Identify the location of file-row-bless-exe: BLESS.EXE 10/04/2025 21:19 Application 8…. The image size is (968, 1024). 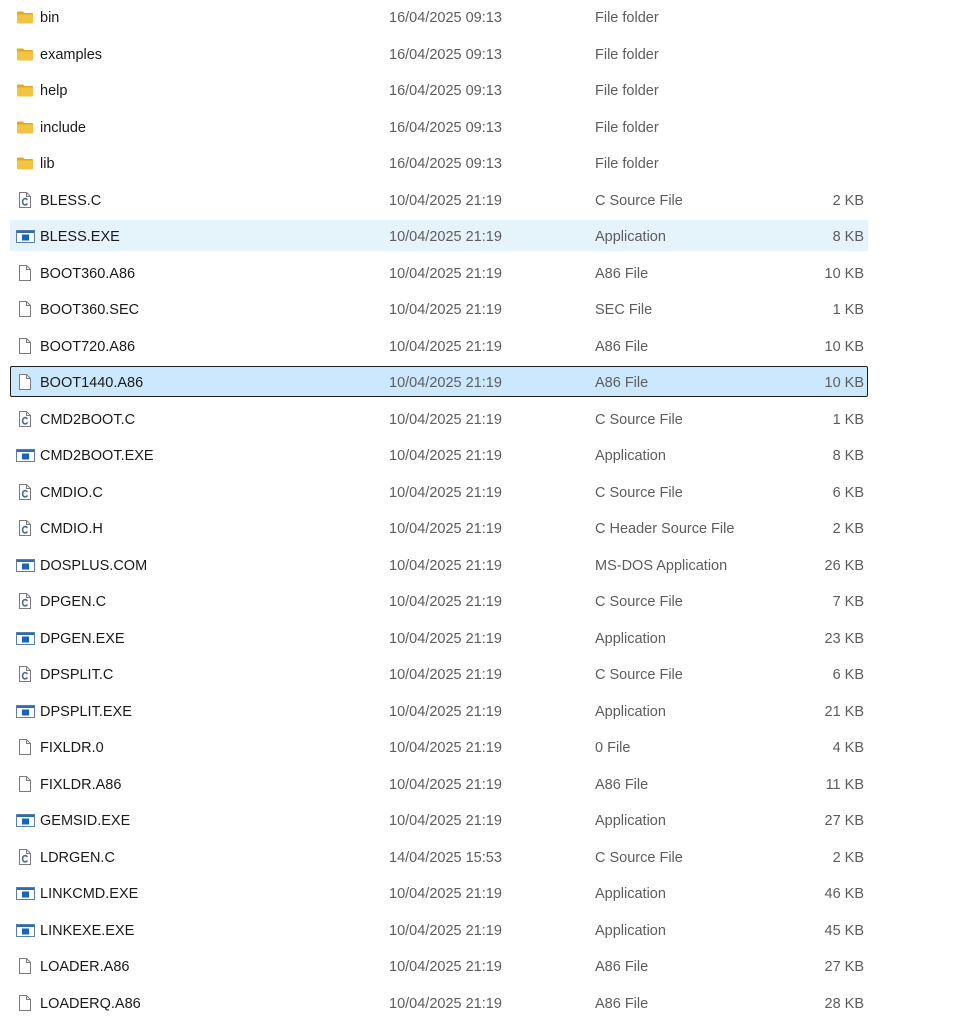
(484, 237).